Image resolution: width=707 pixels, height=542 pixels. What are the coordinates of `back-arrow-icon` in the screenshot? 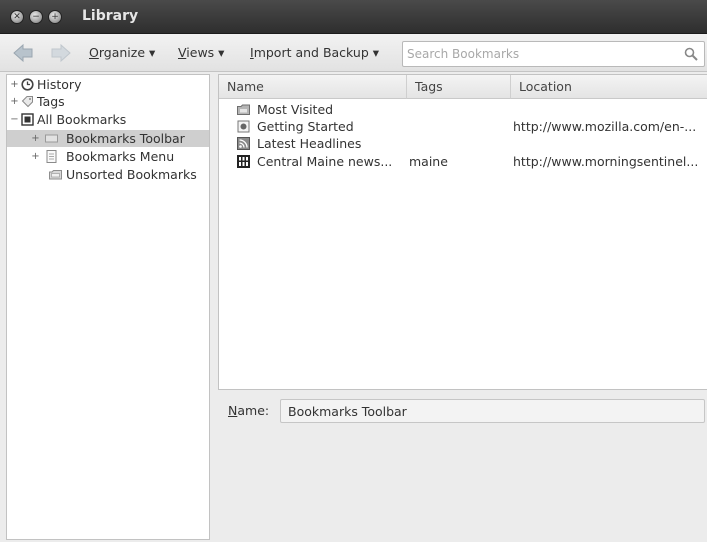 It's located at (23, 53).